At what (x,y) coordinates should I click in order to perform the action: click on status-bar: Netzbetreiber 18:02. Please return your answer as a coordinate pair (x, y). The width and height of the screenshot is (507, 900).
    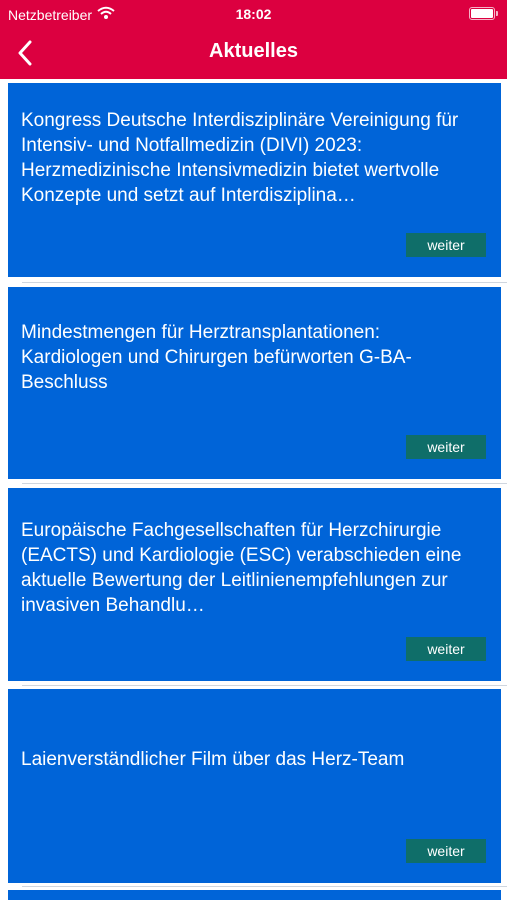
    Looking at the image, I should click on (253, 14).